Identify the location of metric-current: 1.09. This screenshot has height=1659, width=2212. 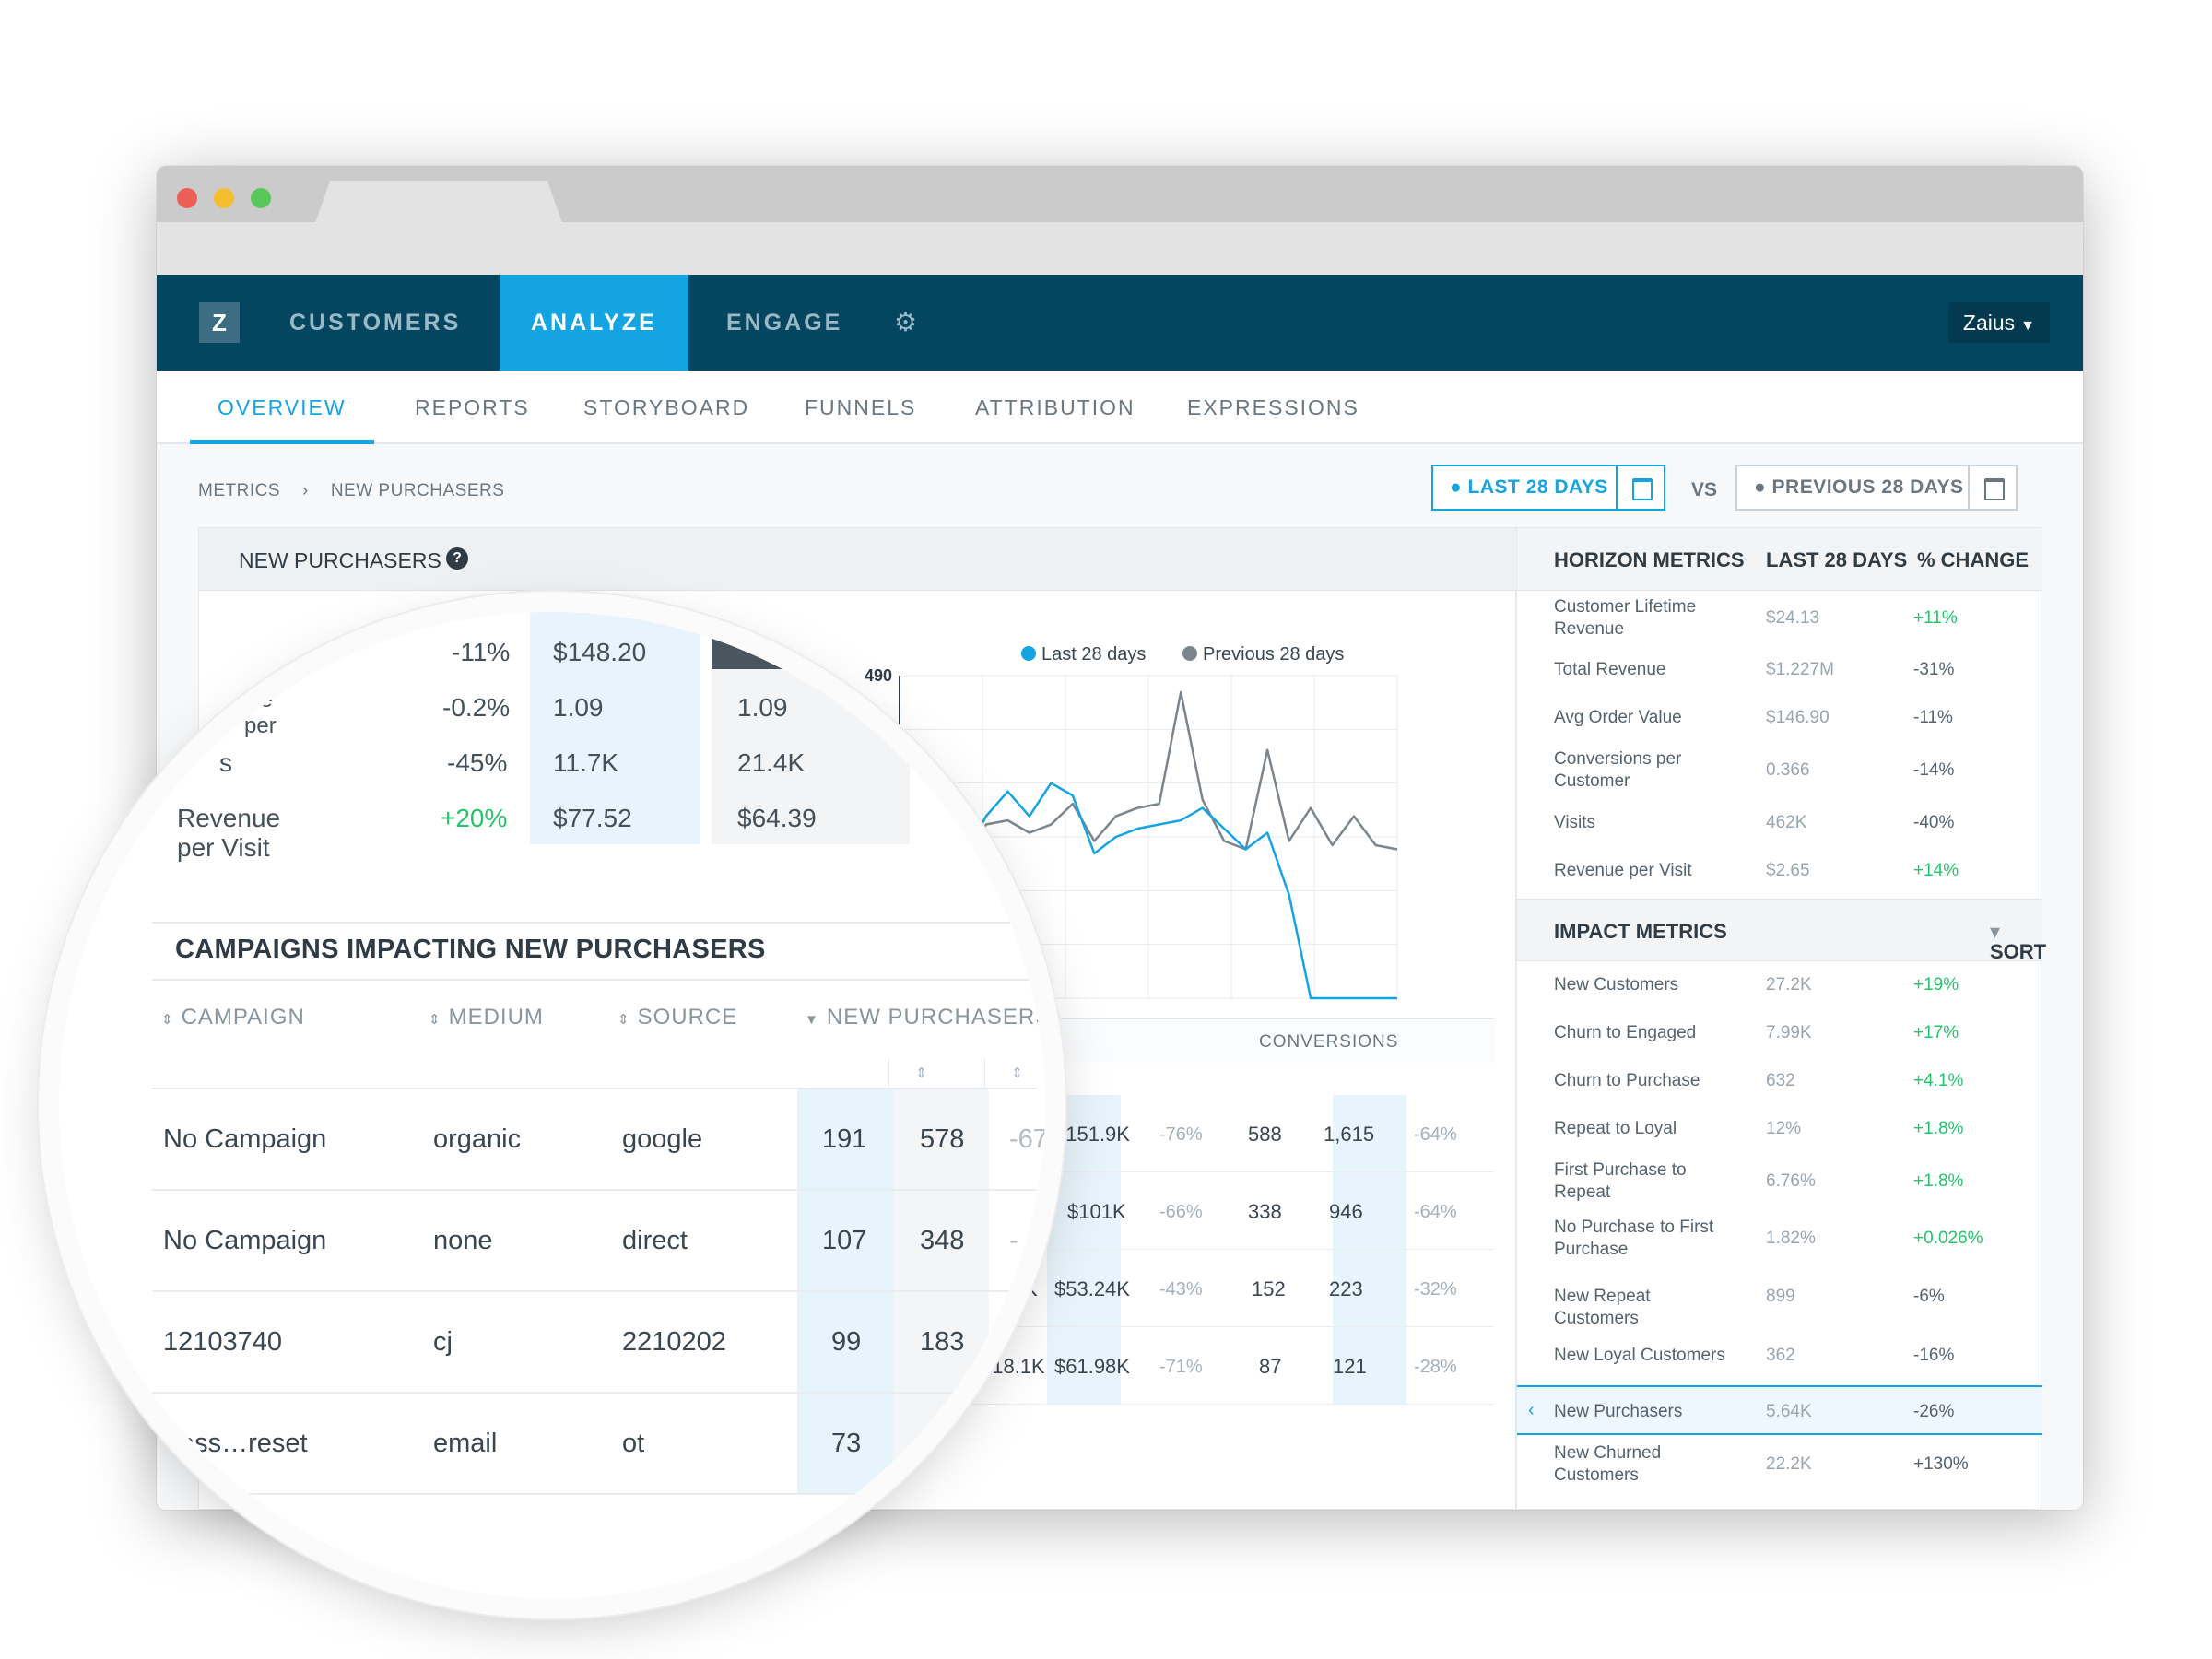
(578, 707).